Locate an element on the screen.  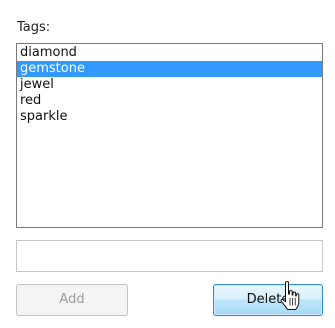
add-button: Add is located at coordinates (72, 300).